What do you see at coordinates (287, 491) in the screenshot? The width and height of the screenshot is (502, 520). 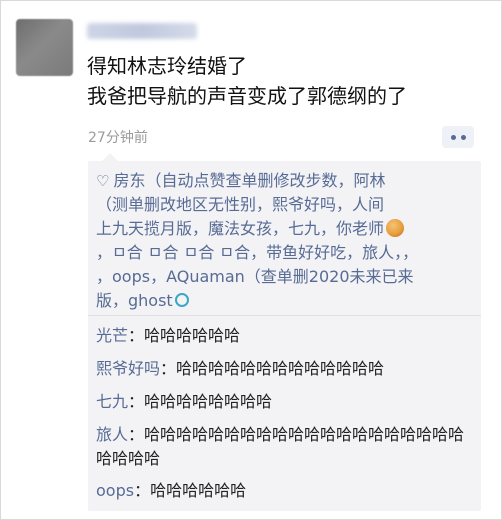 I see `comment-item: oops：哈哈哈哈哈哈` at bounding box center [287, 491].